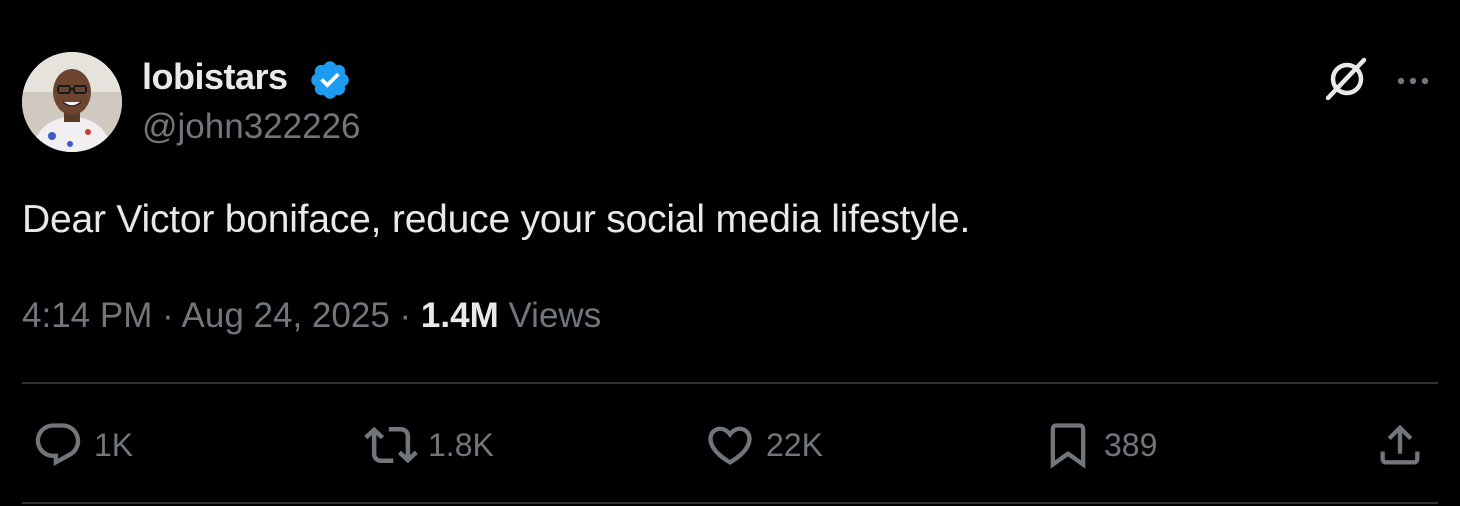  What do you see at coordinates (87, 315) in the screenshot?
I see `tweet-time: 4:14 PM` at bounding box center [87, 315].